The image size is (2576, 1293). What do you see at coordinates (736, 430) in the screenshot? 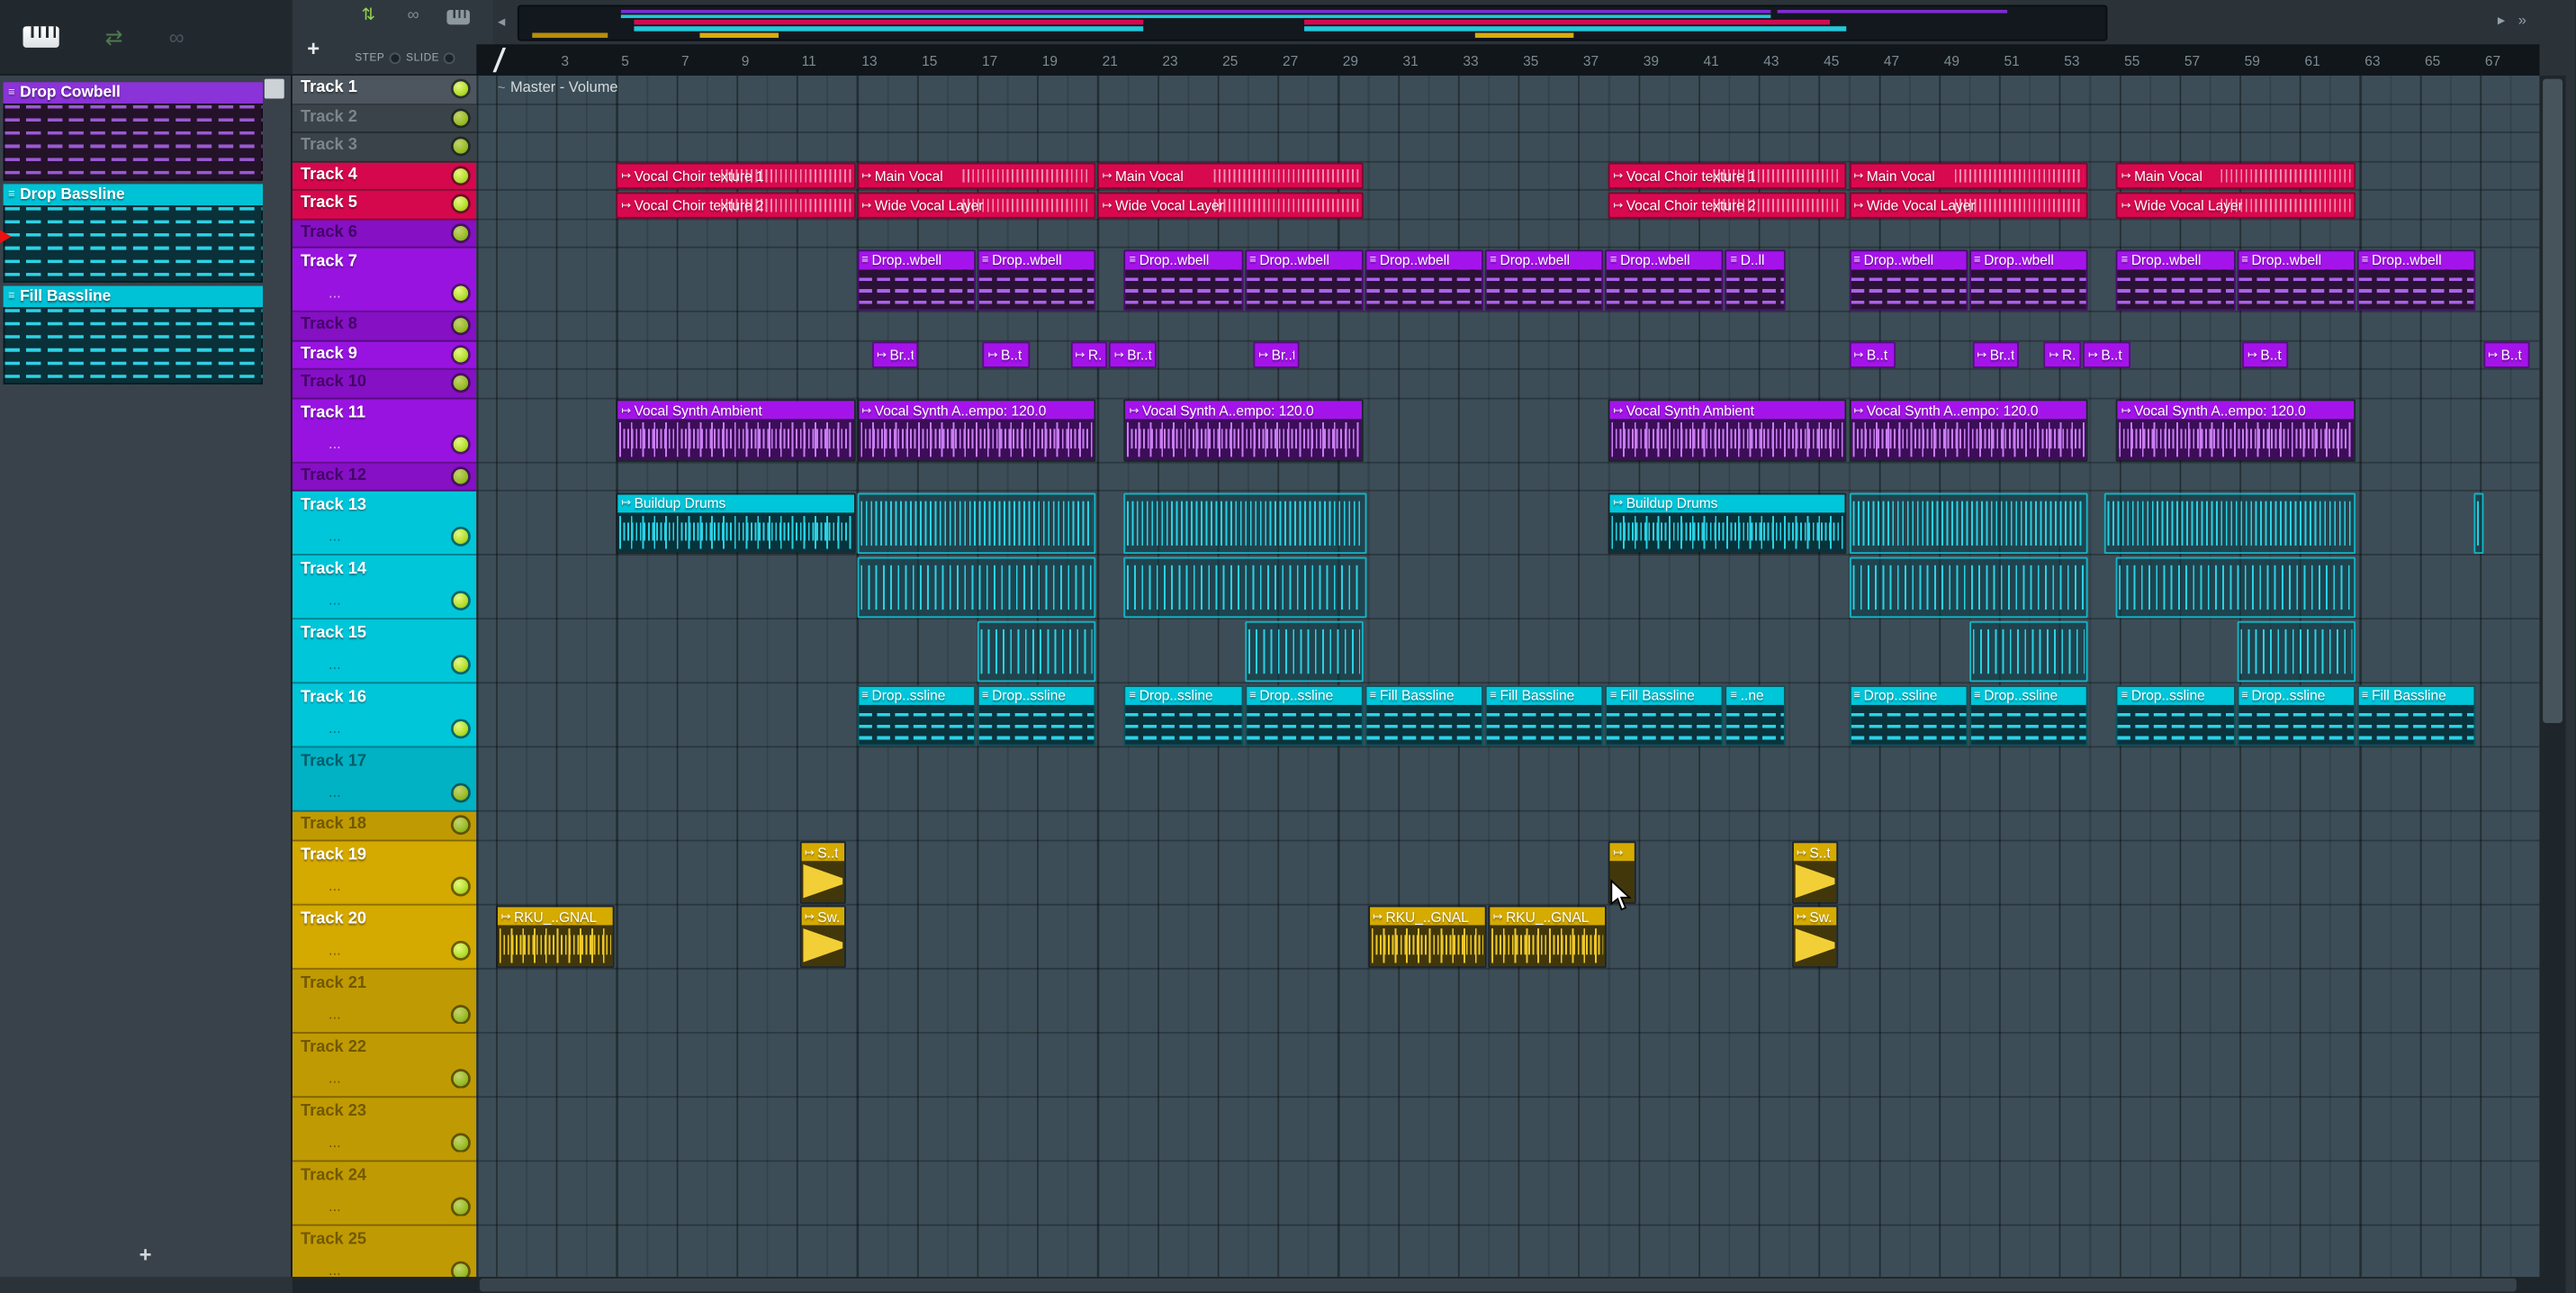
I see `playlist-clip: ↦ Vocal Synth Ambient` at bounding box center [736, 430].